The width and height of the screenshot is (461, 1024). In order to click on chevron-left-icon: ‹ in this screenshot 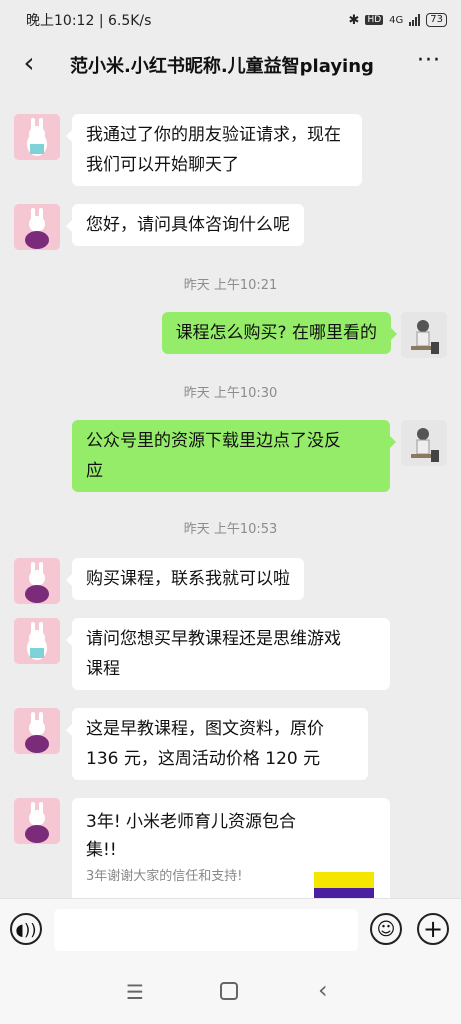, I will do `click(29, 62)`.